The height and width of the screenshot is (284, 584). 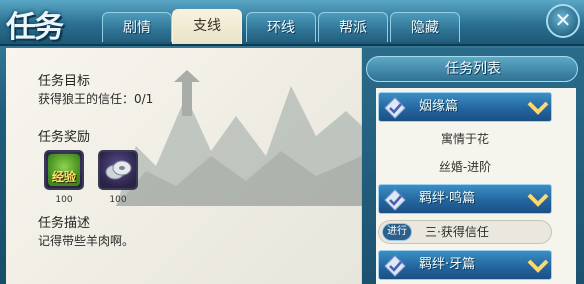 I want to click on task-list-header: 任务列表, so click(x=472, y=69).